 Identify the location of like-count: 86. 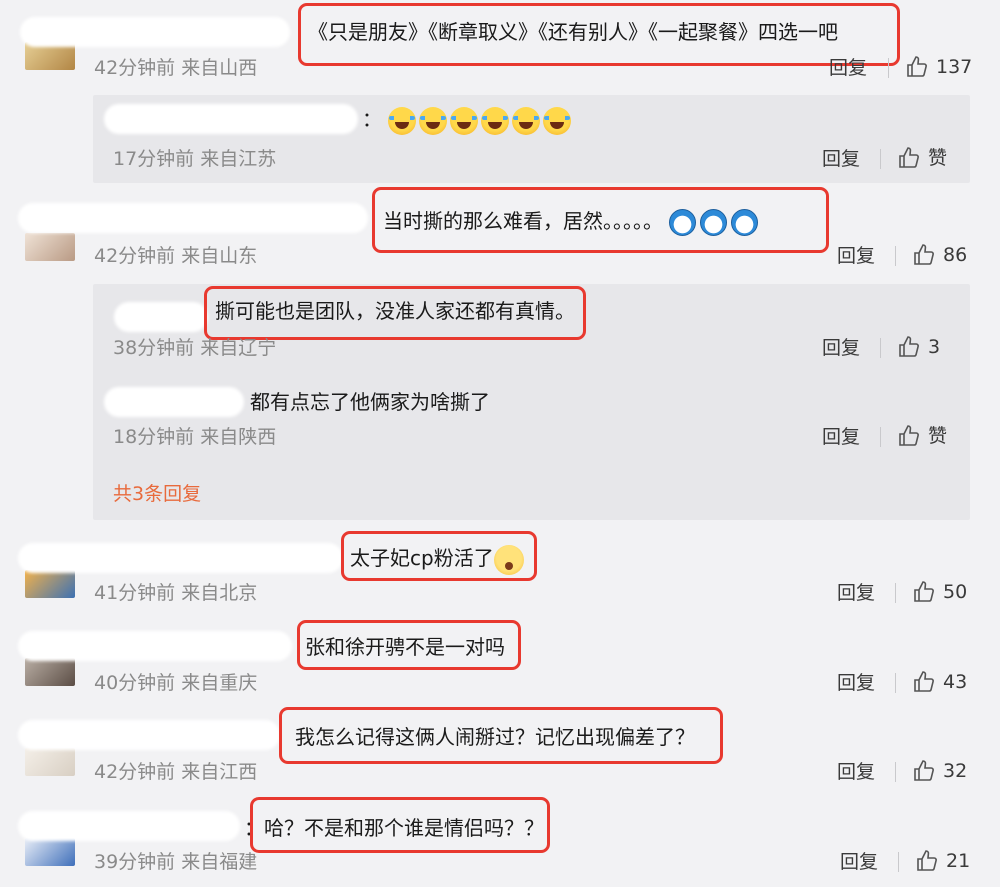
(955, 255).